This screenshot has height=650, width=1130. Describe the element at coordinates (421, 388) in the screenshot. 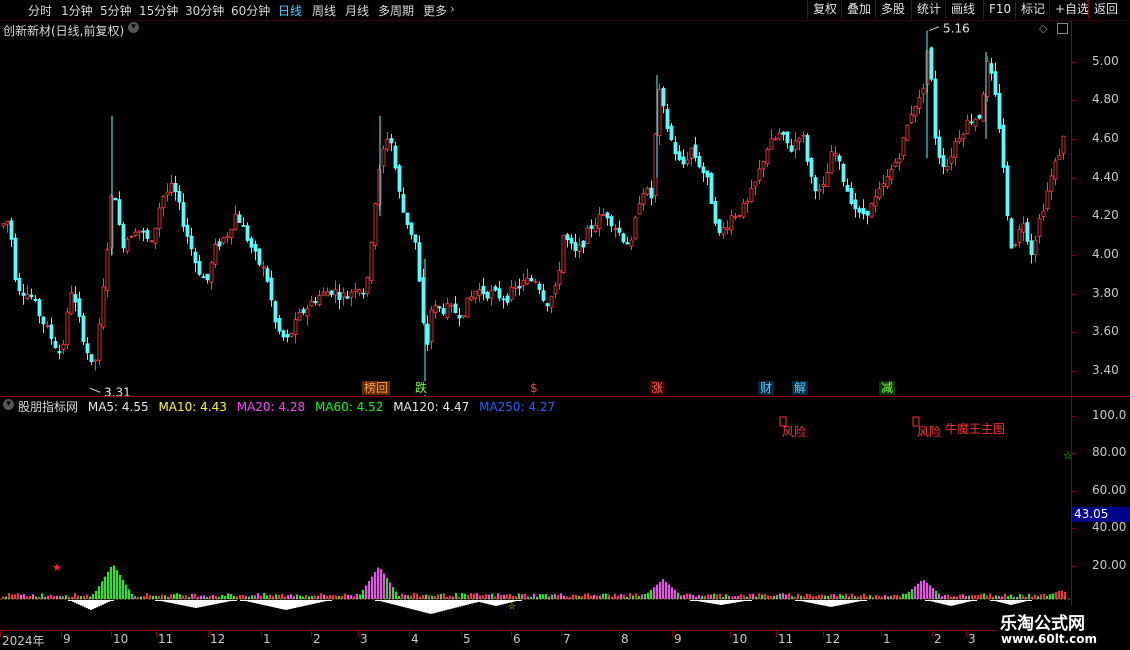

I see `signal-tag: 跌` at that location.